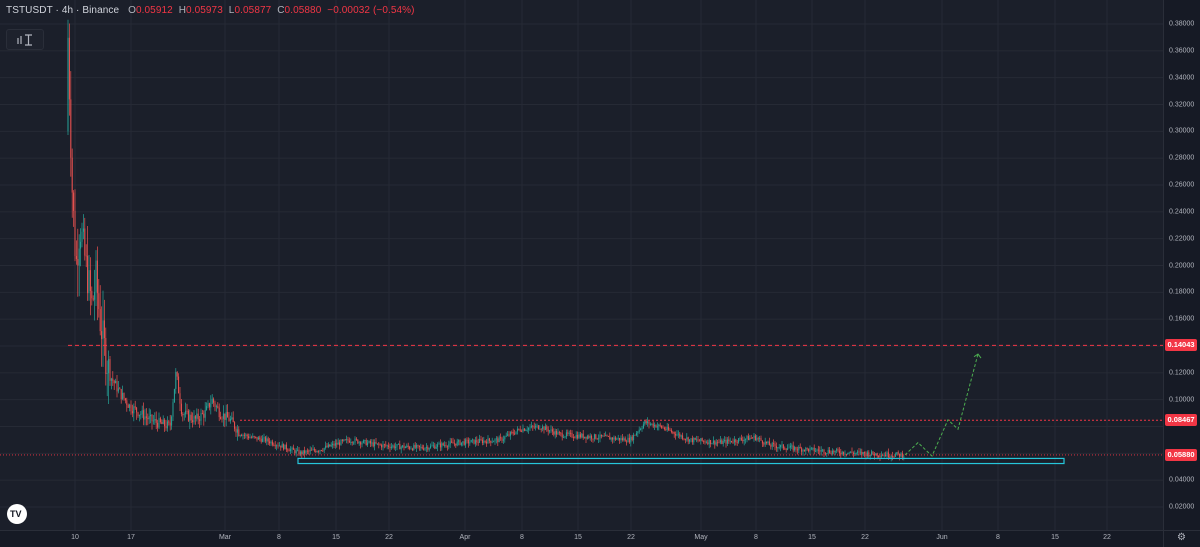  I want to click on logo-text: TV, so click(16, 514).